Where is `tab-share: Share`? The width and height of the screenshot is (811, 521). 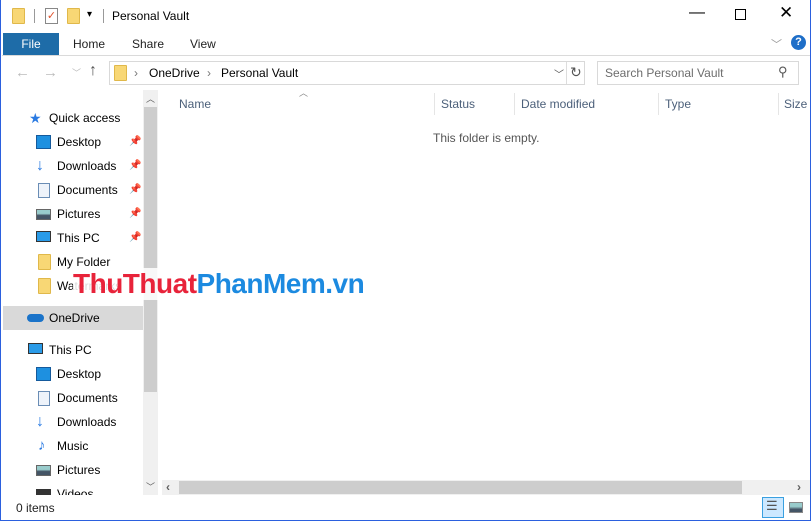 tab-share: Share is located at coordinates (148, 44).